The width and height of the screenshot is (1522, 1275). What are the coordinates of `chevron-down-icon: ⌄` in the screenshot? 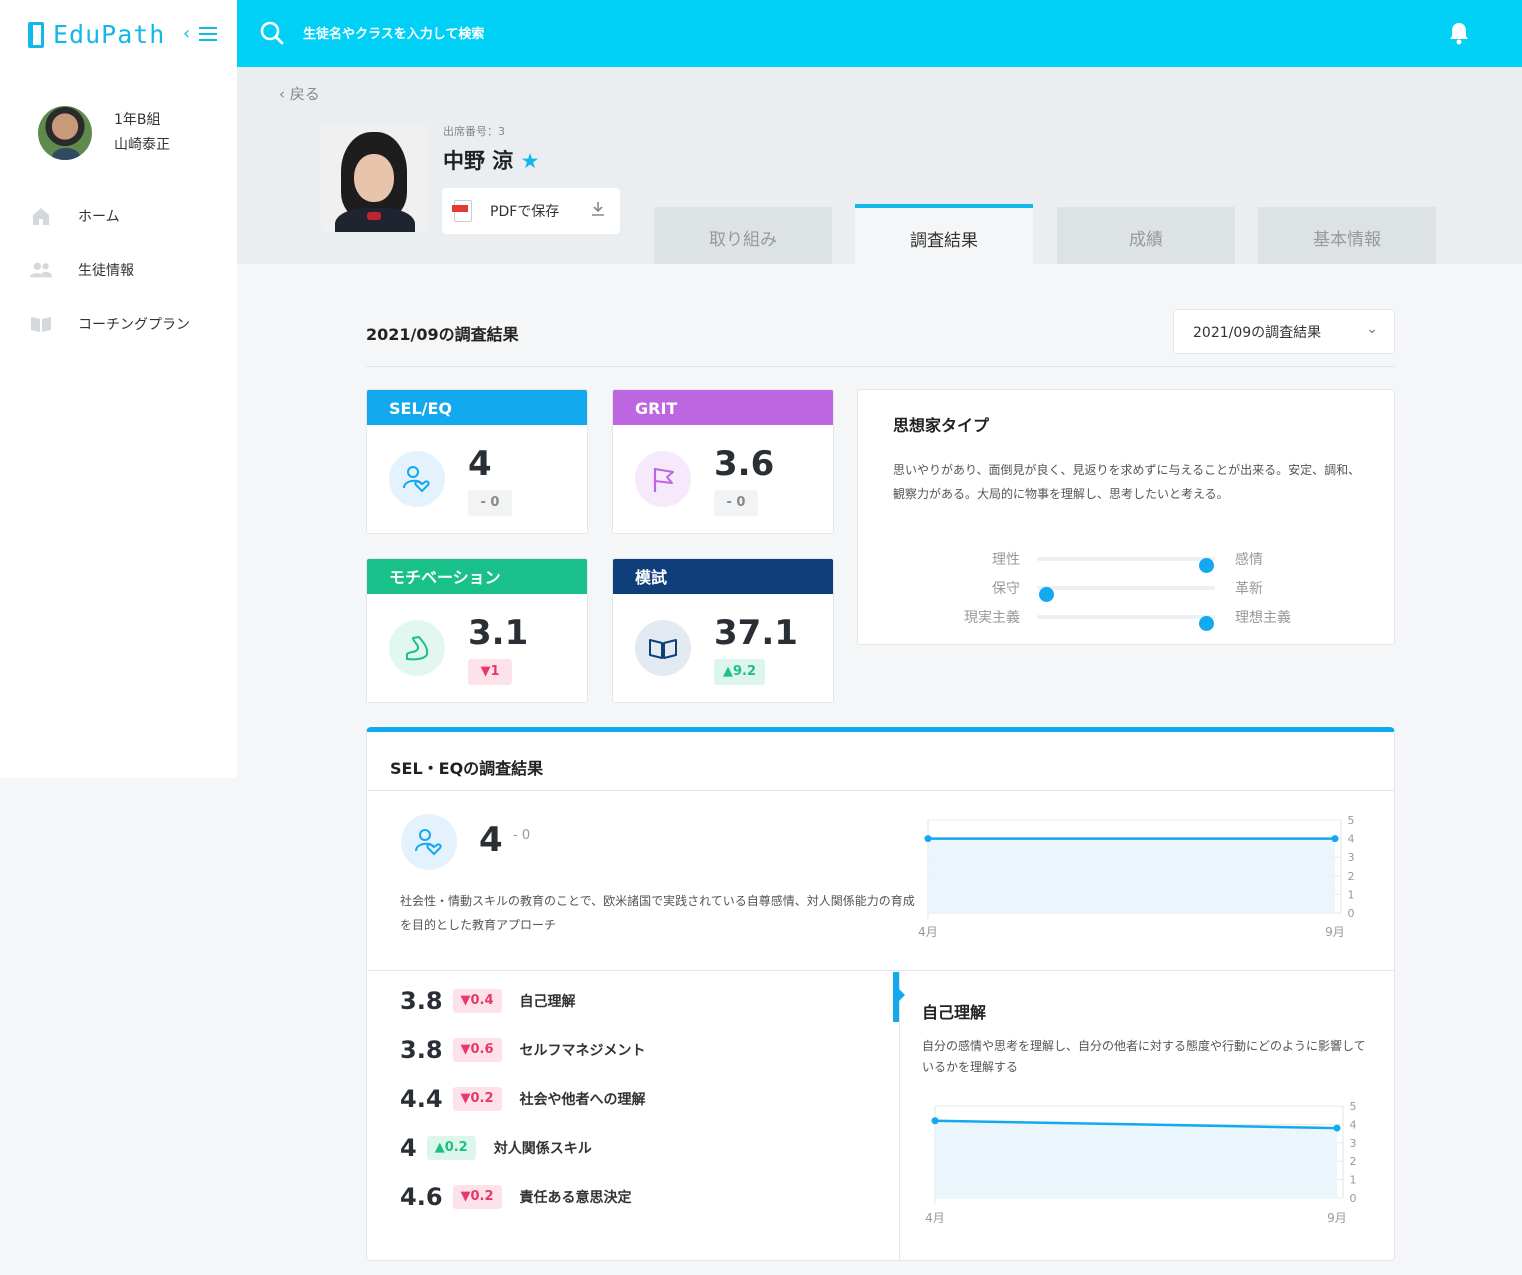 It's located at (1372, 329).